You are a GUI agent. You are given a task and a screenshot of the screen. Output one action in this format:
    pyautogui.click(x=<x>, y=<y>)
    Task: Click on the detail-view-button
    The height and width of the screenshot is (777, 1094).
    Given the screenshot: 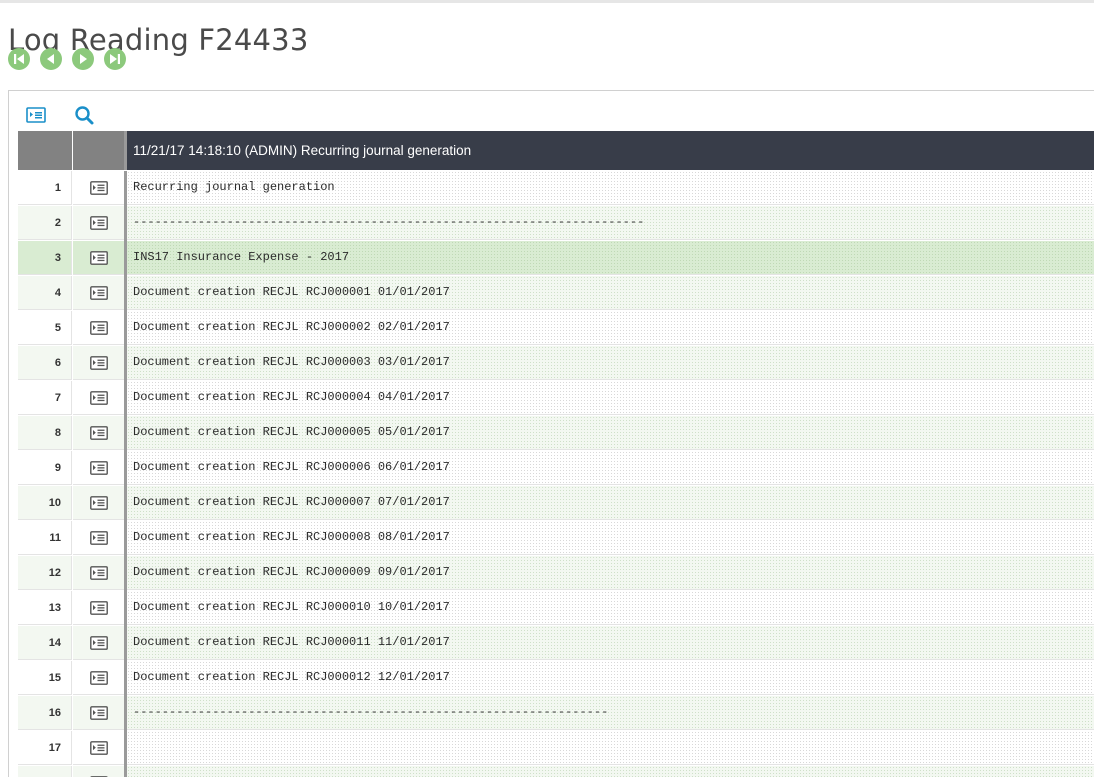 What is the action you would take?
    pyautogui.click(x=36, y=115)
    